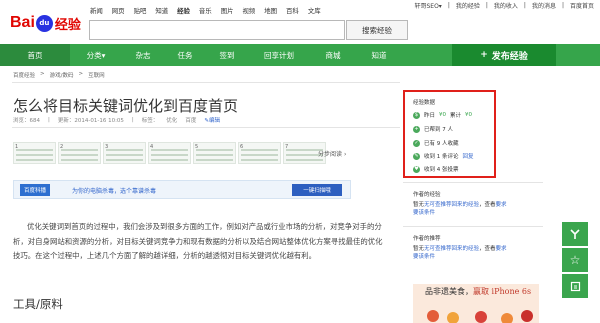 The height and width of the screenshot is (323, 600). I want to click on main-nav-category: 分类▾, so click(96, 55).